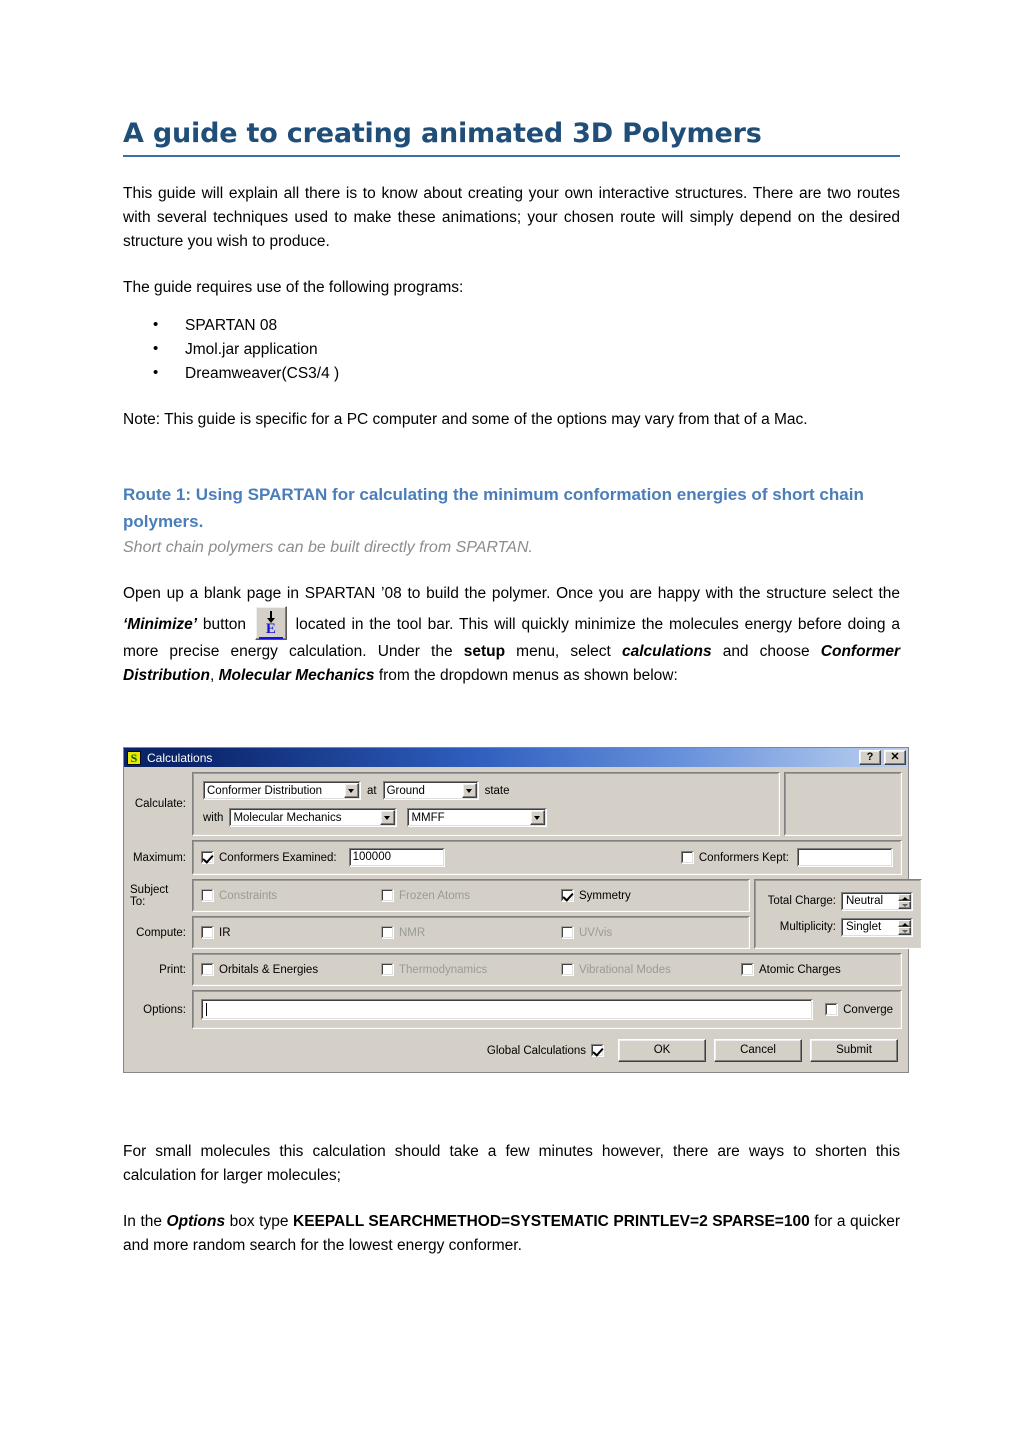 The image size is (1020, 1443). I want to click on task-dropdown: Conformer Distribution, so click(282, 790).